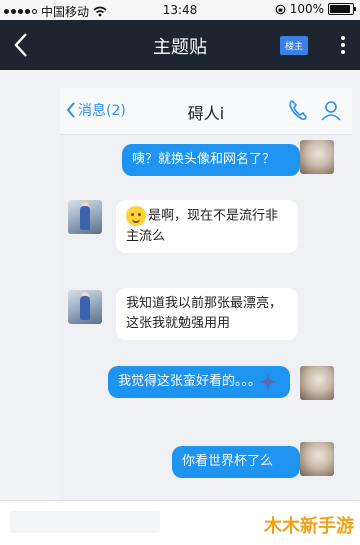 The height and width of the screenshot is (545, 360). What do you see at coordinates (180, 10) in the screenshot?
I see `status-bar: 中国移动 13:48 100%` at bounding box center [180, 10].